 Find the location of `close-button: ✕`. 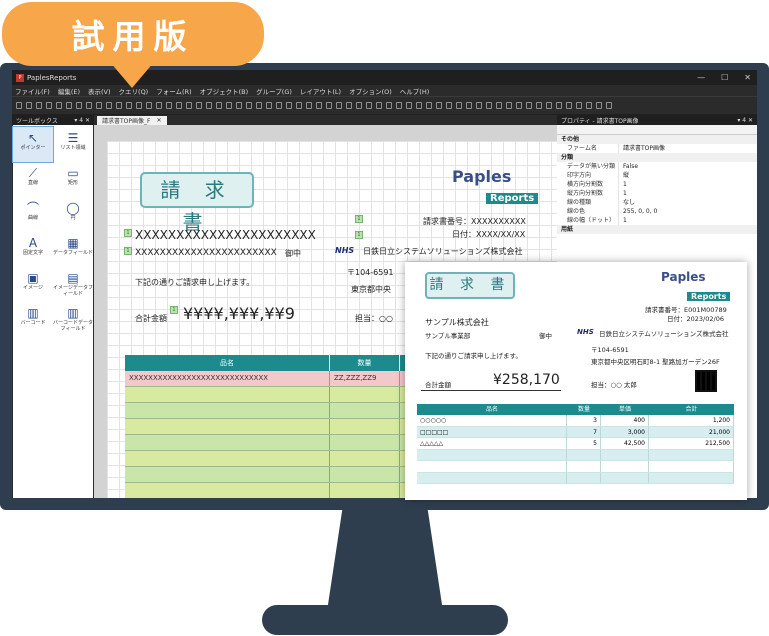

close-button: ✕ is located at coordinates (747, 77).